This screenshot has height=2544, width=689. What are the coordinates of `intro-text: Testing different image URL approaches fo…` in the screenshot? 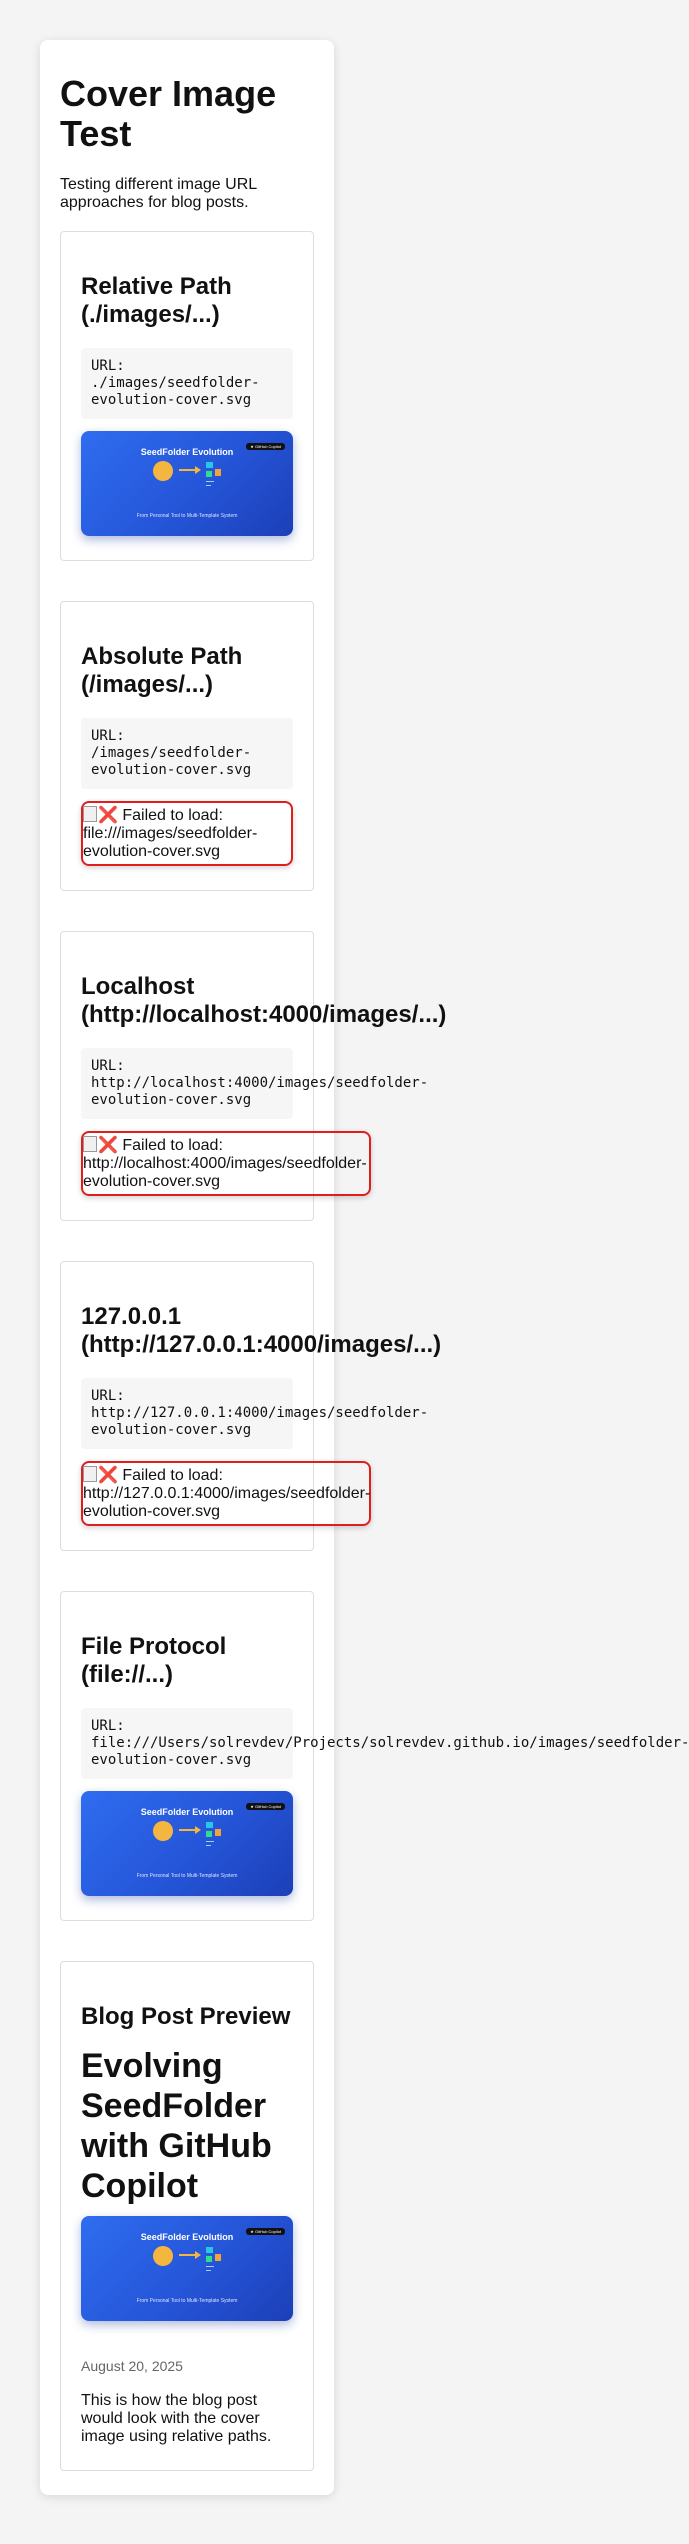 It's located at (159, 193).